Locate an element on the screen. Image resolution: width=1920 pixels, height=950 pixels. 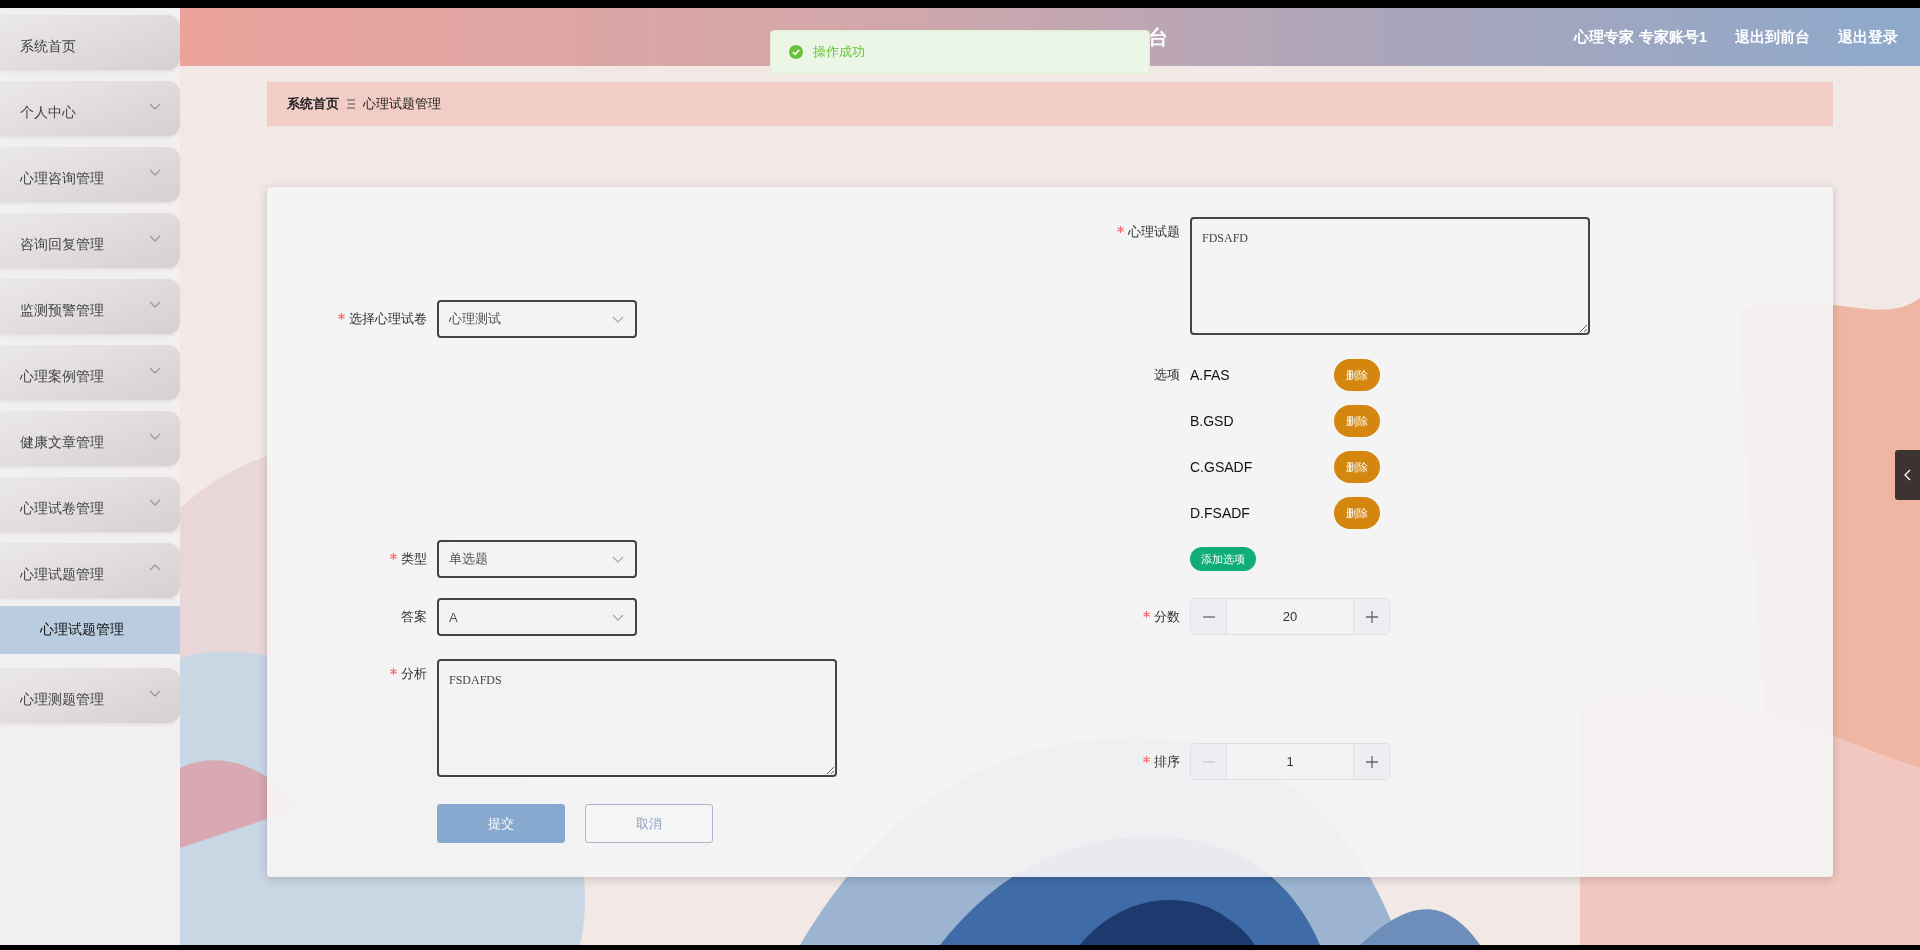
option-text: A.FAS is located at coordinates (1210, 375).